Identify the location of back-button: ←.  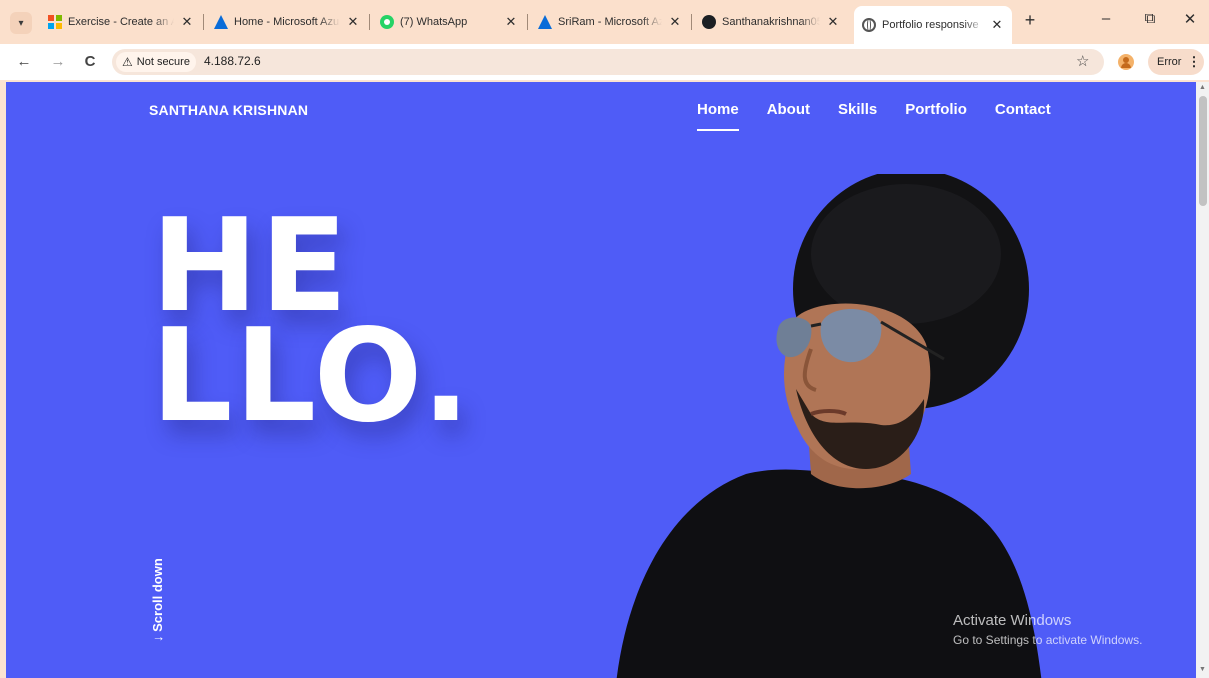
(24, 62).